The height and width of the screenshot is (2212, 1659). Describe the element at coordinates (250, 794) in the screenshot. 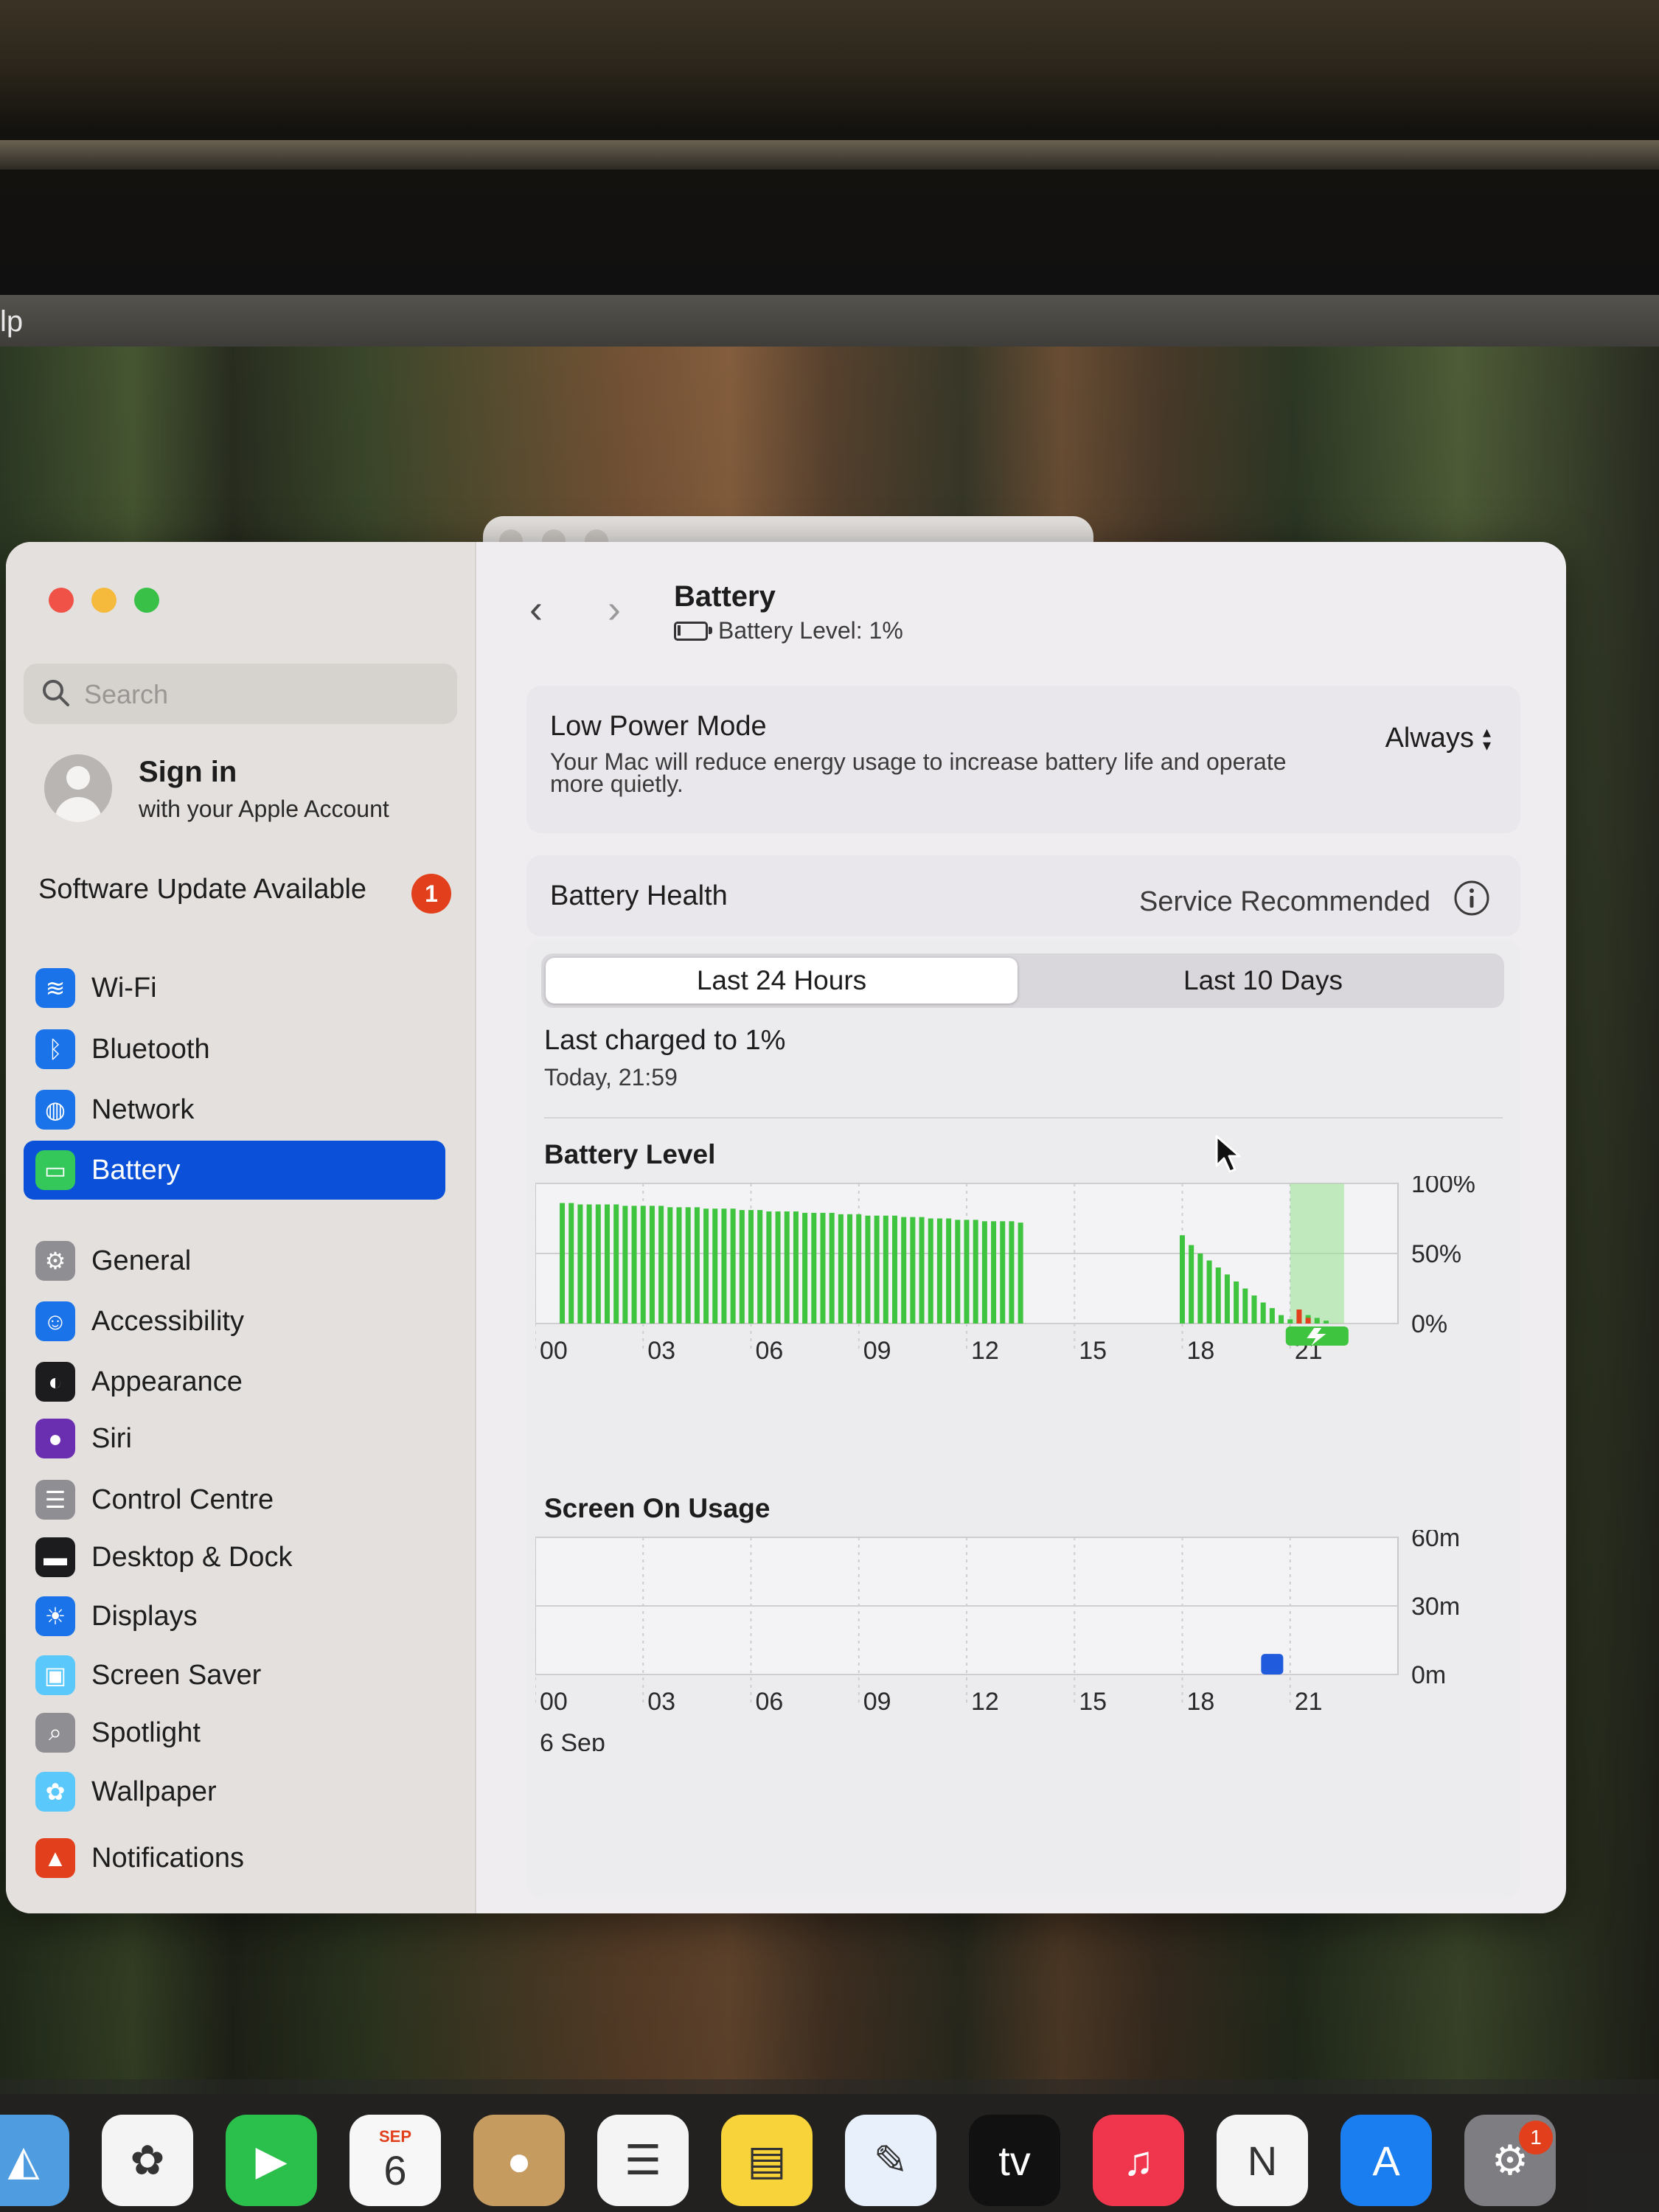

I see `apple-account-row: Sign in with your Apple Account` at that location.